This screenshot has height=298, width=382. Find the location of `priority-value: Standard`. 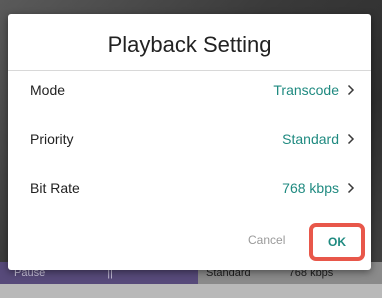

priority-value: Standard is located at coordinates (310, 139).